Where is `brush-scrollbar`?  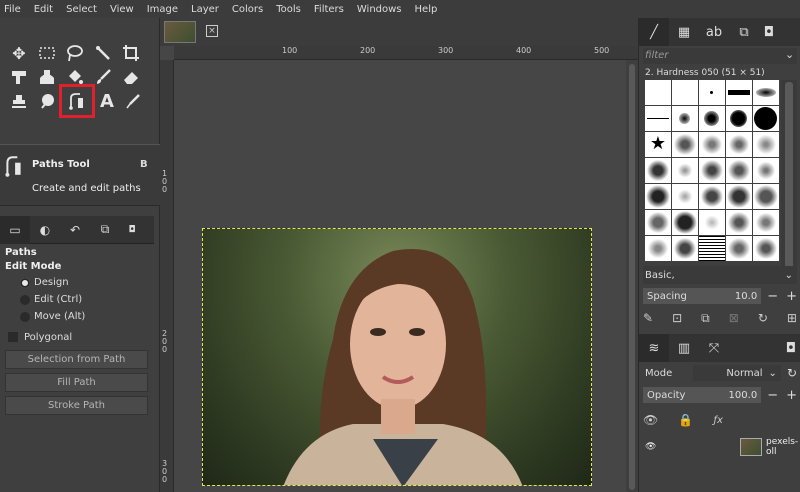 brush-scrollbar is located at coordinates (789, 180).